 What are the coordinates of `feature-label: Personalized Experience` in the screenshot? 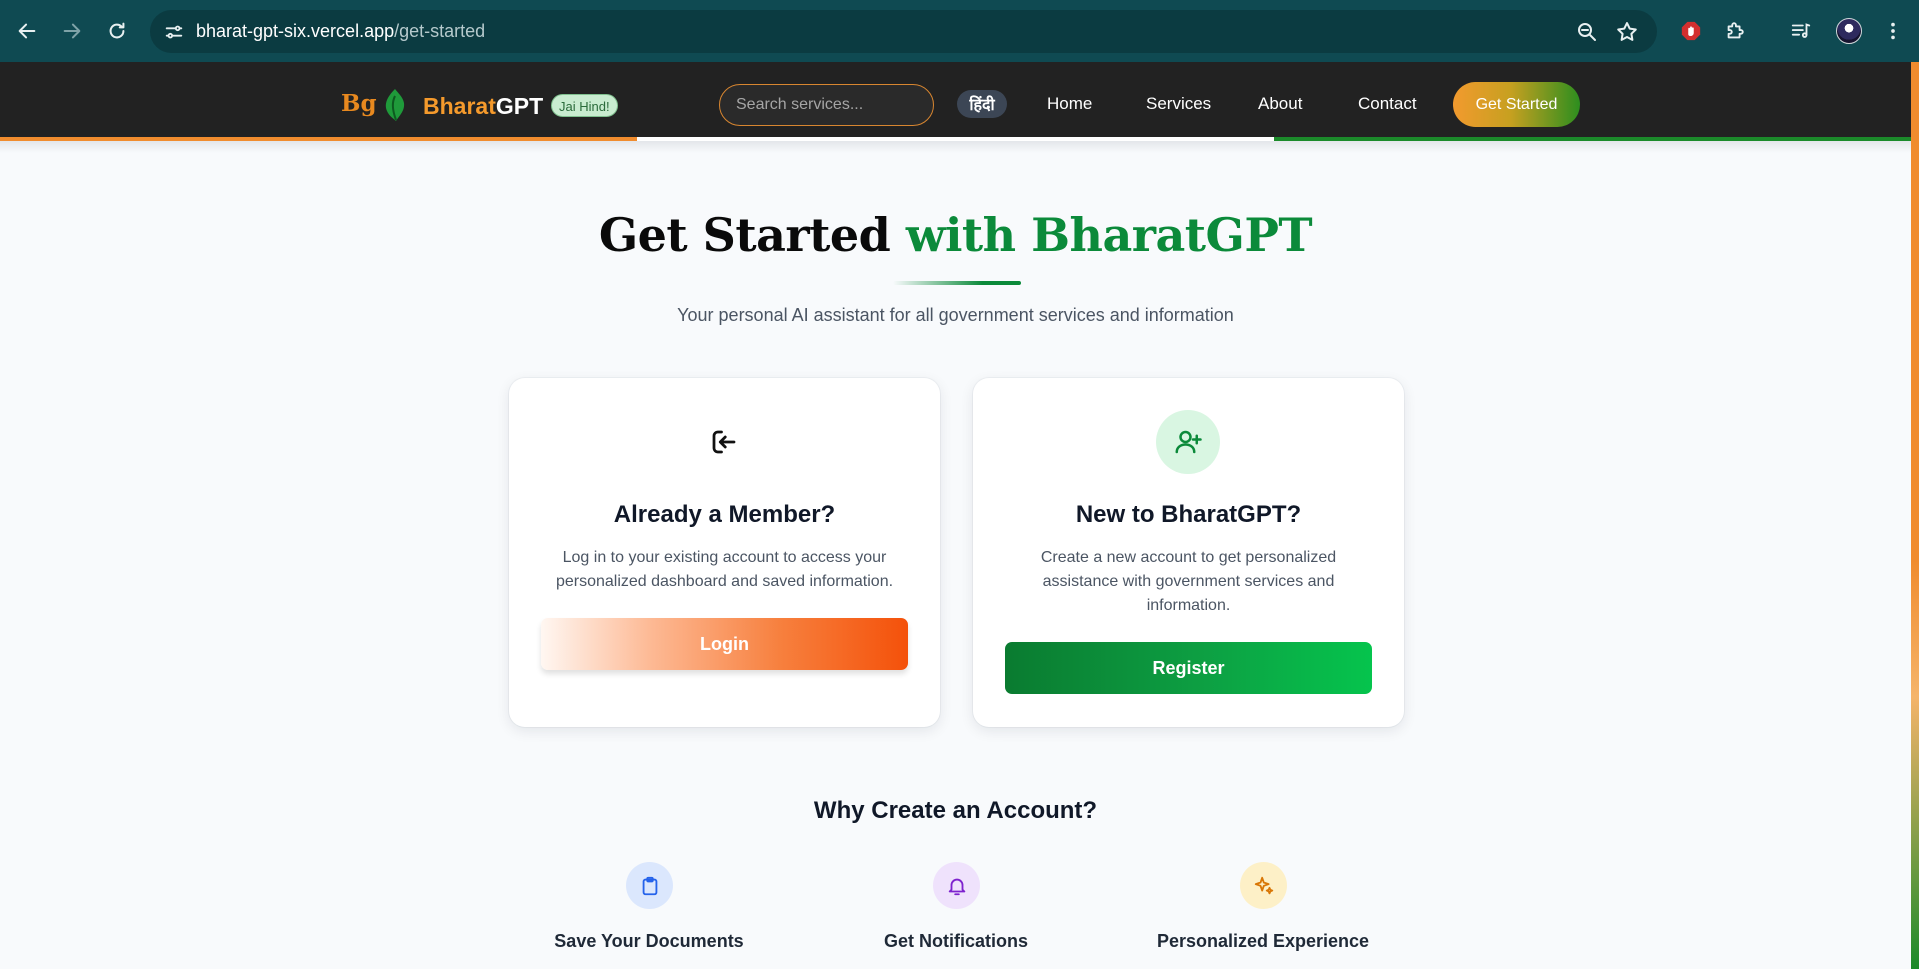 It's located at (1263, 941).